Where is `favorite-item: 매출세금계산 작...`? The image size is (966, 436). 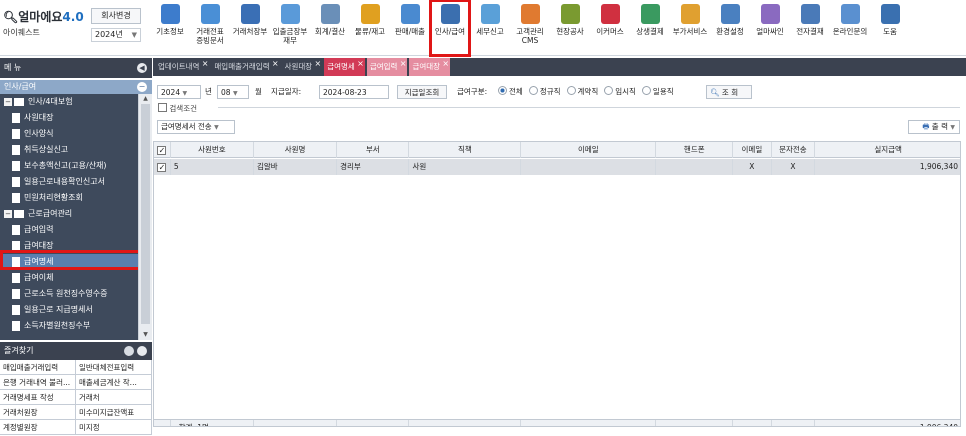 favorite-item: 매출세금계산 작... is located at coordinates (114, 382).